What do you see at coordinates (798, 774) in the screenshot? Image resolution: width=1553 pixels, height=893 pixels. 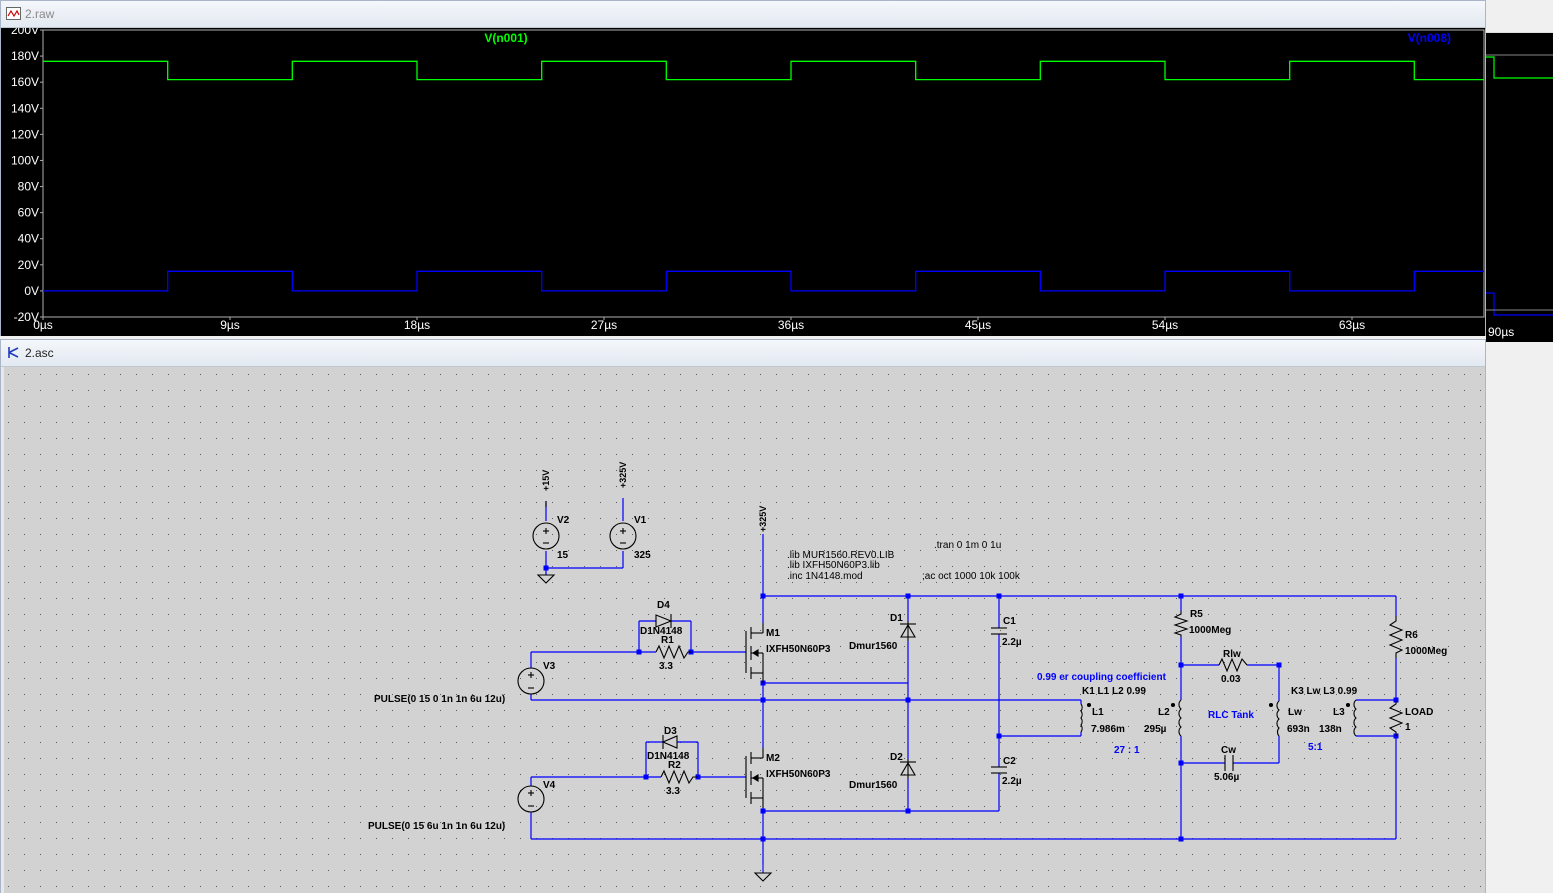 I see `m2-model: IXFH50N60P3` at bounding box center [798, 774].